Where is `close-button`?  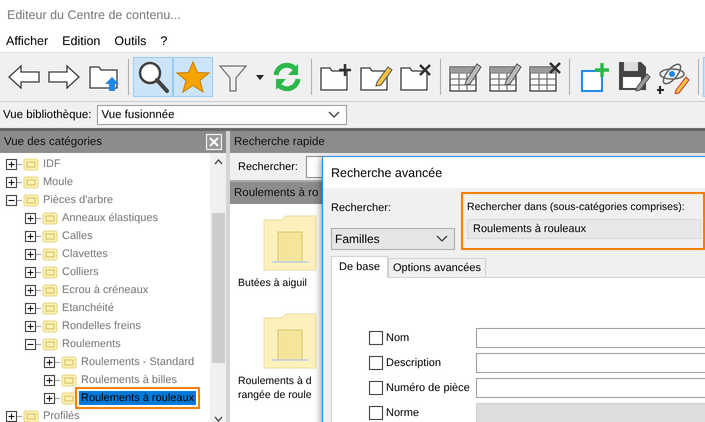 close-button is located at coordinates (214, 142).